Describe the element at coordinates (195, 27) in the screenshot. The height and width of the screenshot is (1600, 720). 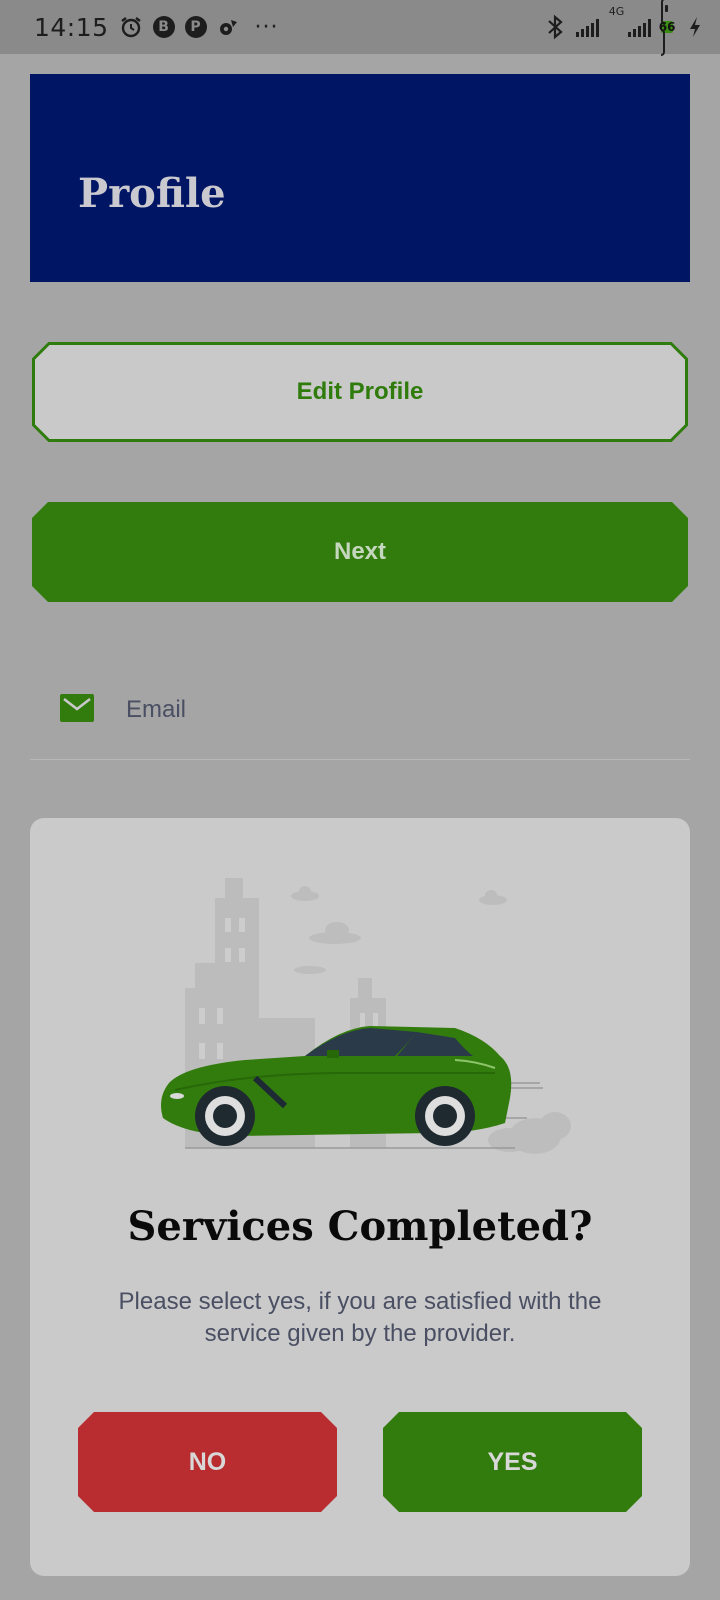
I see `p-app-icon: P` at that location.